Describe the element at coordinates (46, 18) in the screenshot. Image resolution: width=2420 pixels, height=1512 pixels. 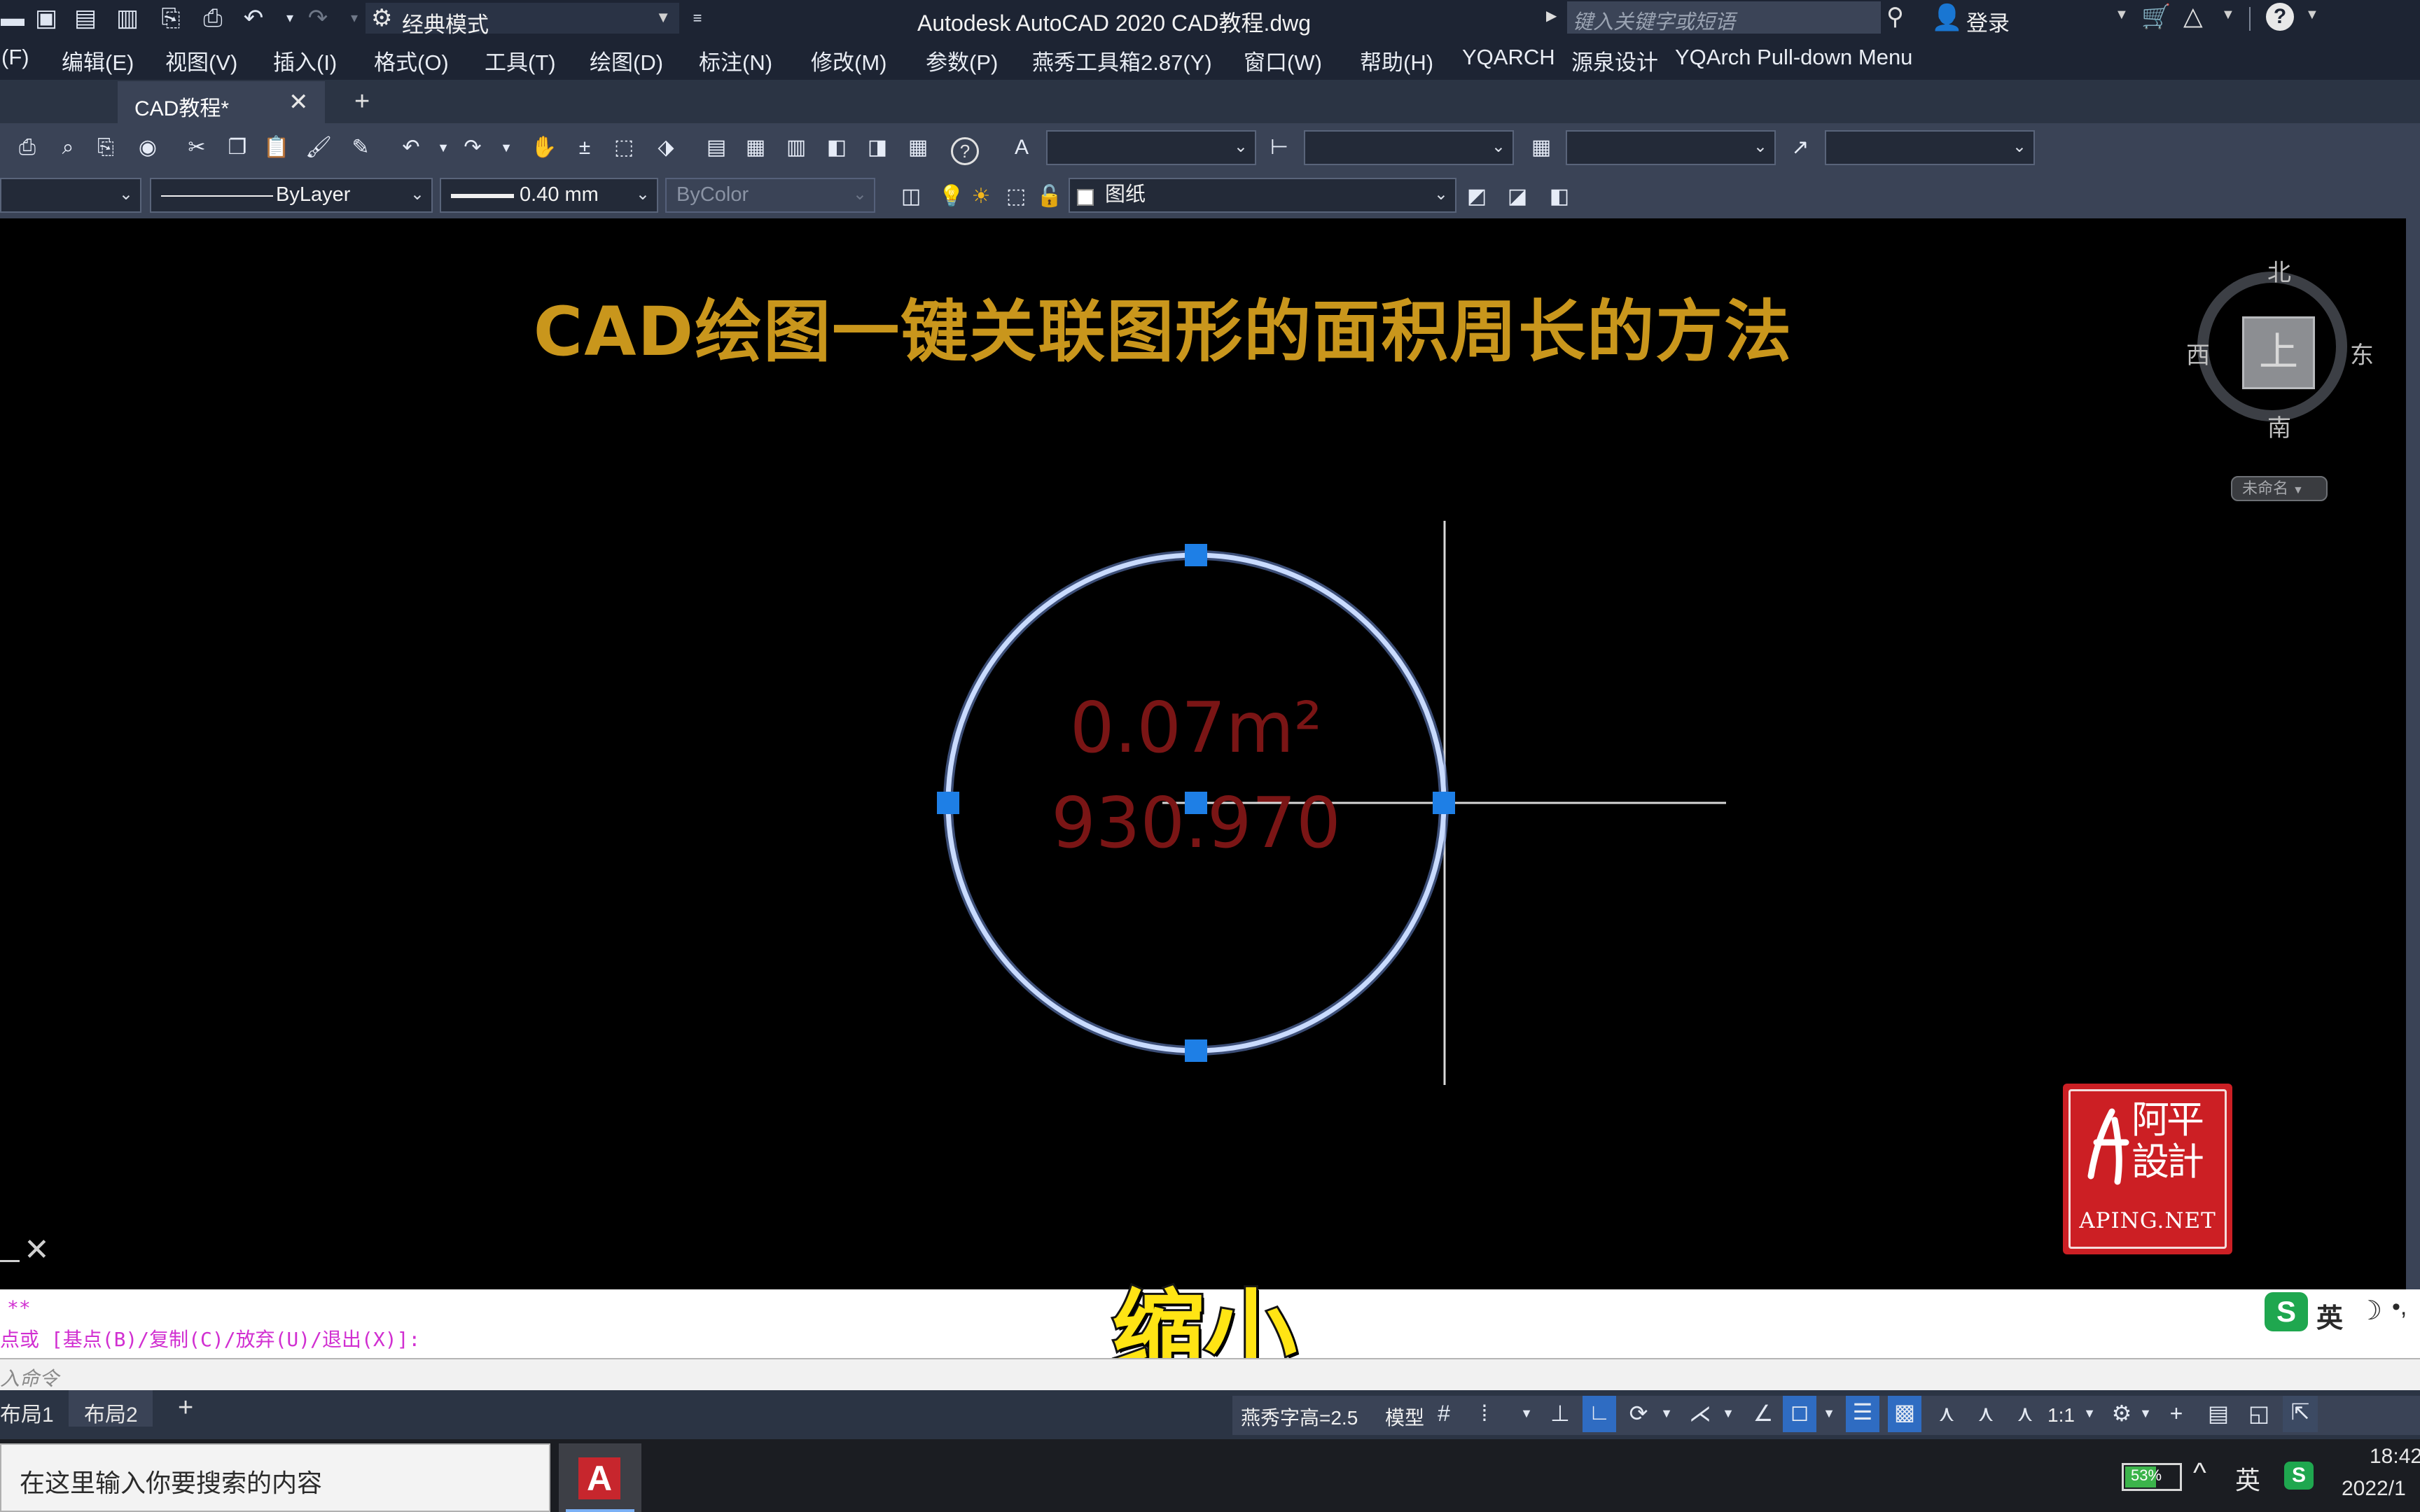
I see `save-icon: ▣` at that location.